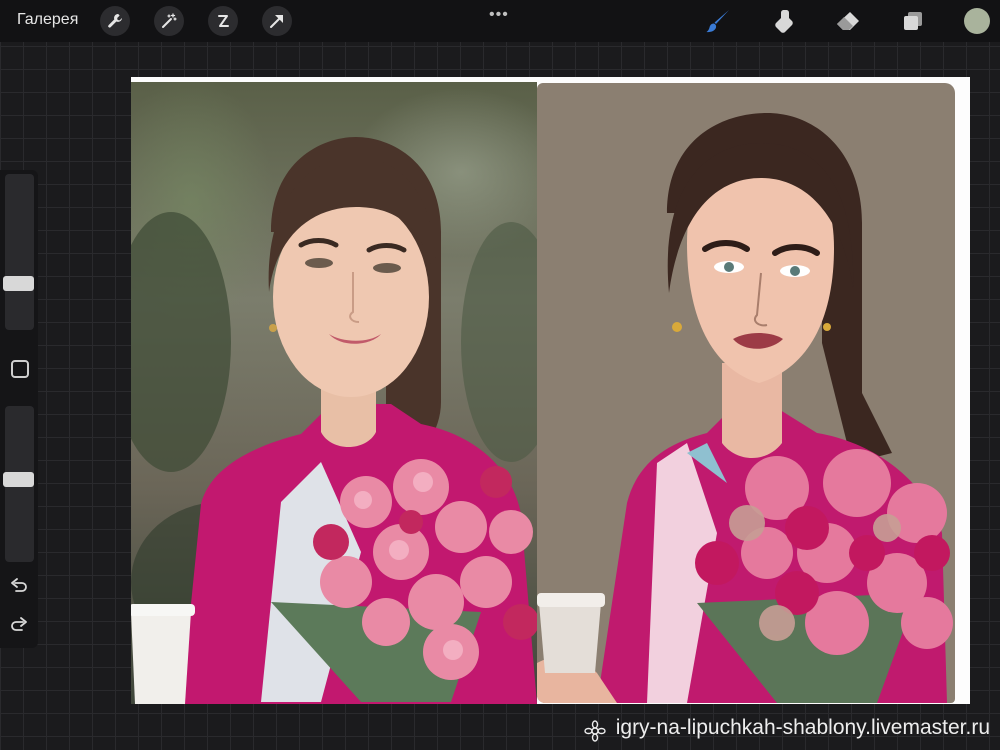 The height and width of the screenshot is (750, 1000). What do you see at coordinates (169, 21) in the screenshot?
I see `magic-wand-icon` at bounding box center [169, 21].